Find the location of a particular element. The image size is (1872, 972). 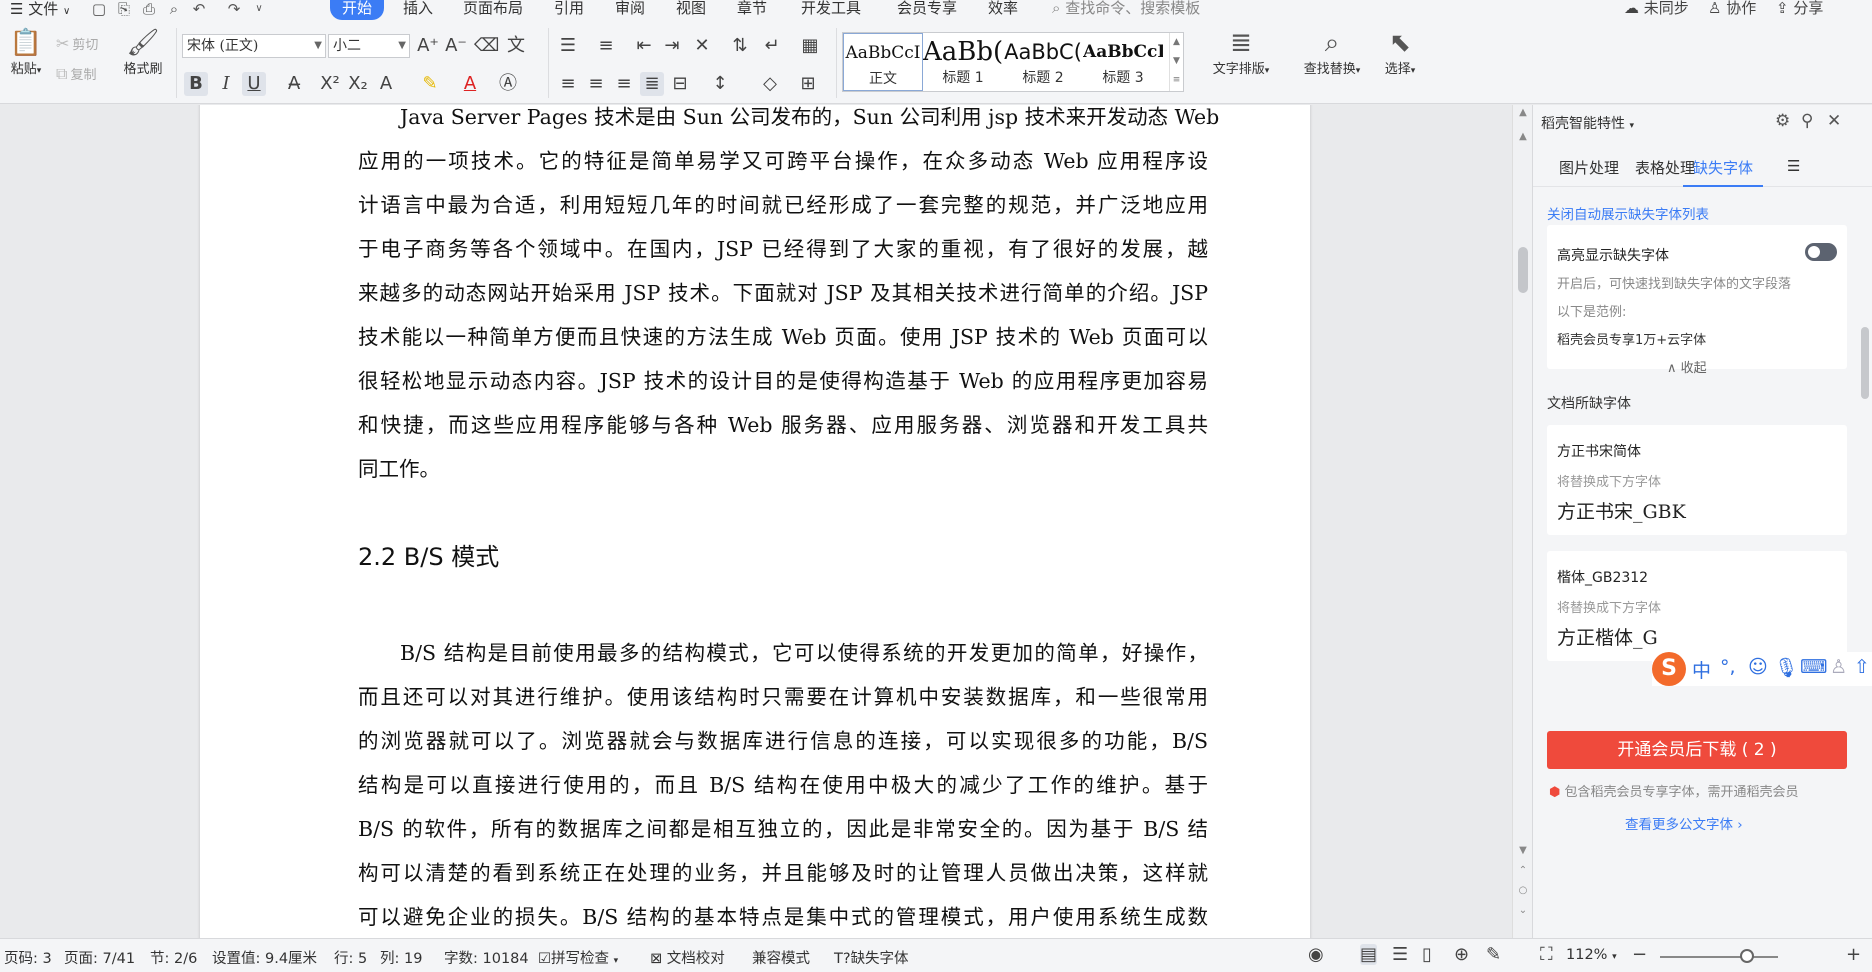

word-count: 字数: 10184 is located at coordinates (486, 957).